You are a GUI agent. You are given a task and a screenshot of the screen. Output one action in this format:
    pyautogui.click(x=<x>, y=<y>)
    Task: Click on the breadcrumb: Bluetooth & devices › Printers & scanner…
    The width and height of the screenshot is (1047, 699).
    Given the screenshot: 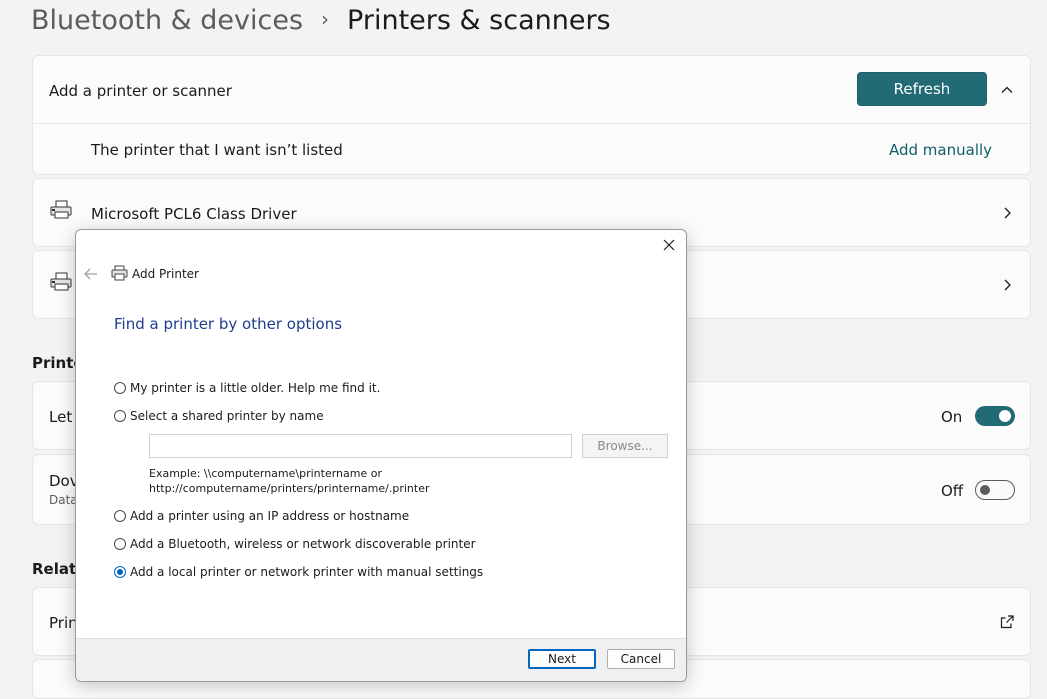 What is the action you would take?
    pyautogui.click(x=321, y=20)
    